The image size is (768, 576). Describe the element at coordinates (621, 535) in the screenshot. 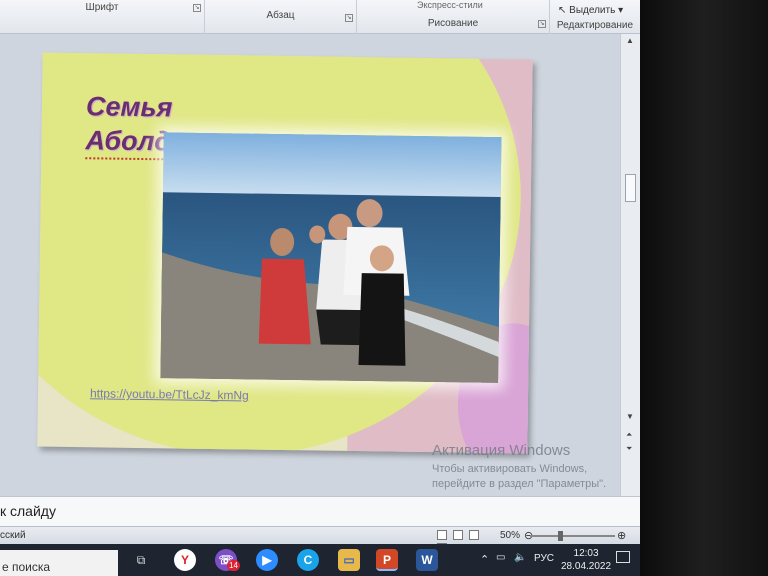

I see `zoom-in-icon: ⊕` at that location.